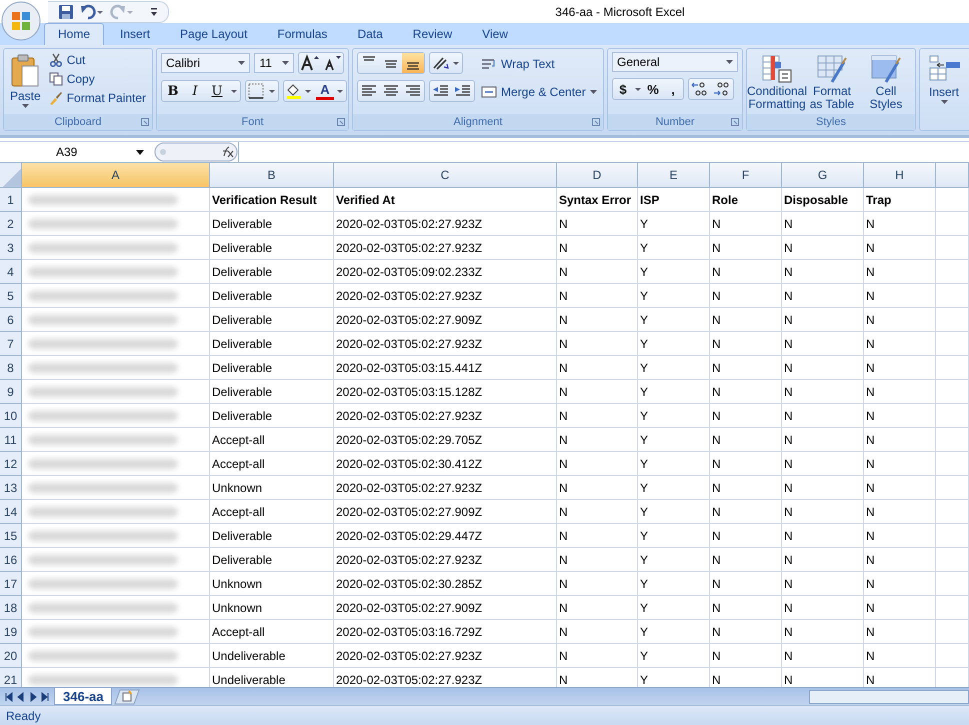 The height and width of the screenshot is (725, 969). What do you see at coordinates (823, 200) in the screenshot?
I see `table-cell: Disposable` at bounding box center [823, 200].